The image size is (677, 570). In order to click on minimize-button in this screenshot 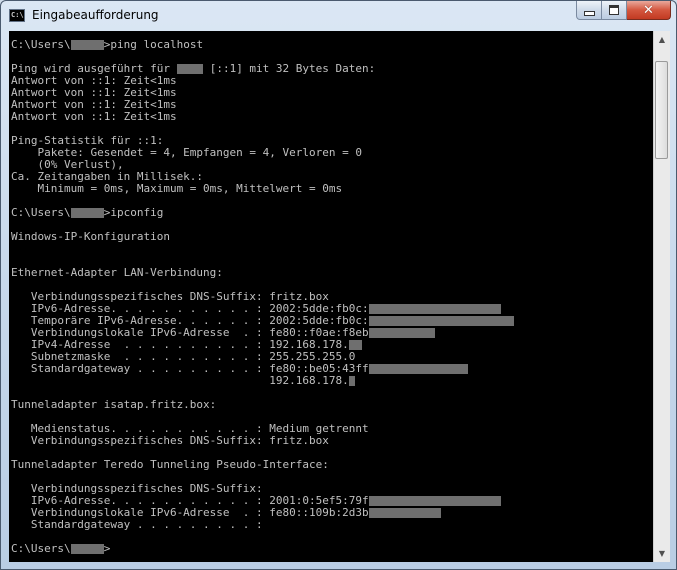, I will do `click(589, 10)`.